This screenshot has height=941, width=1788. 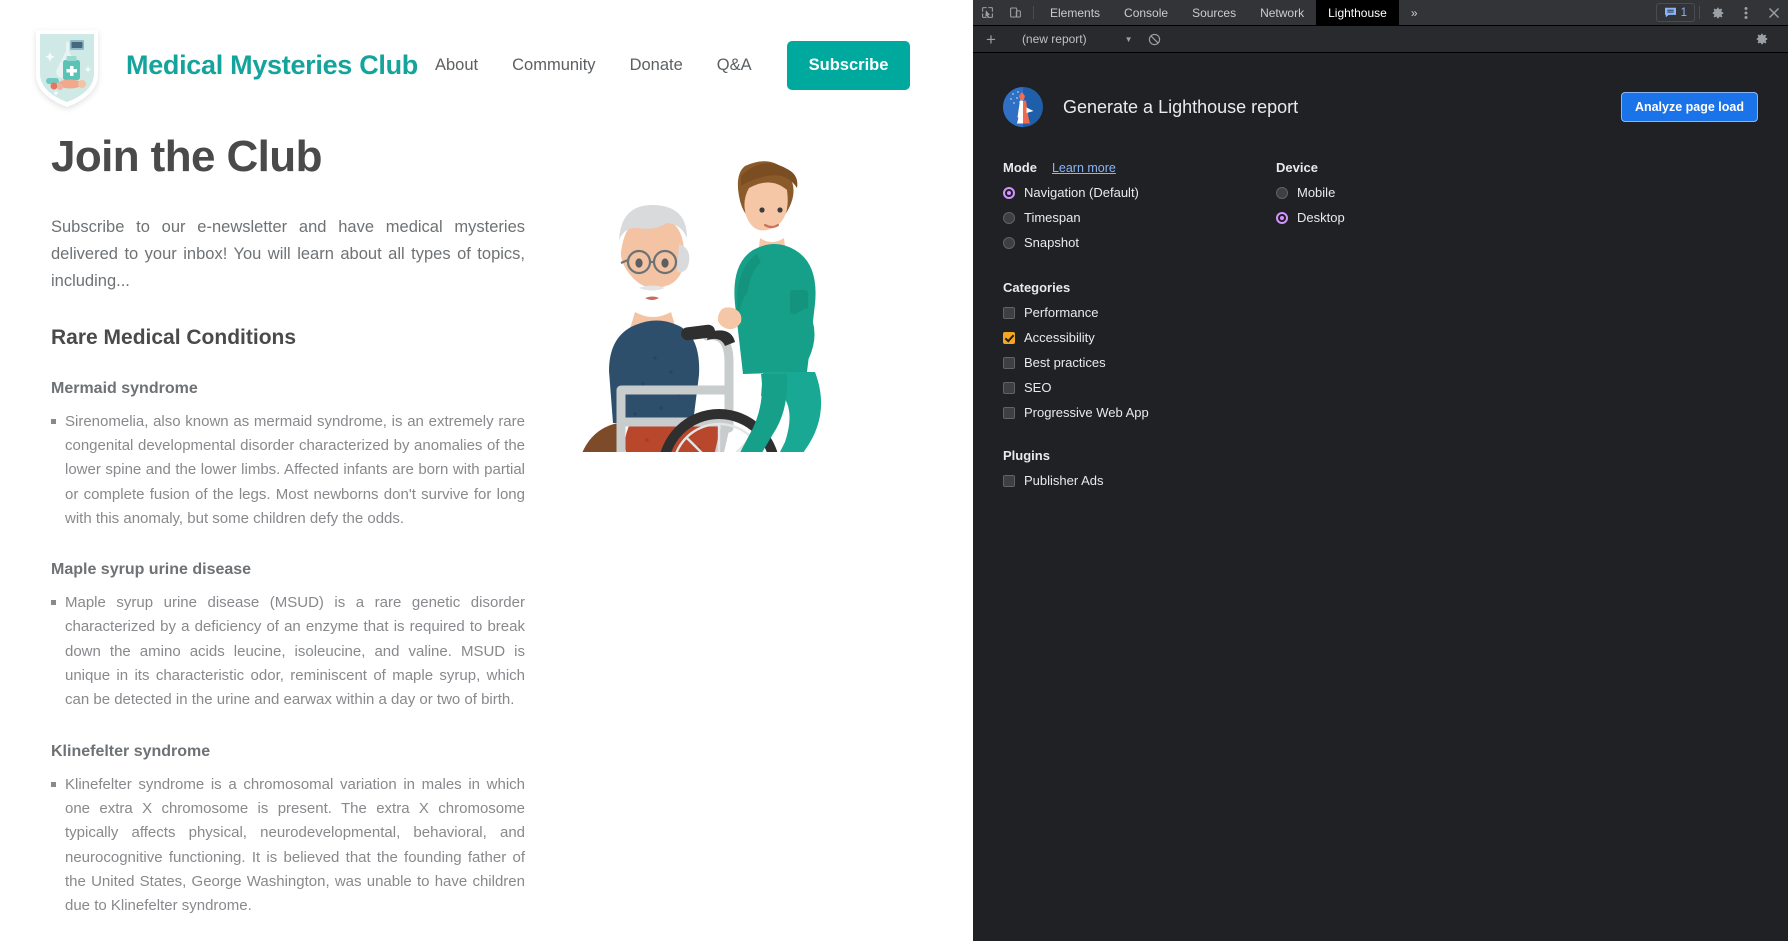 What do you see at coordinates (1081, 192) in the screenshot?
I see `radio-label: Navigation (Default)` at bounding box center [1081, 192].